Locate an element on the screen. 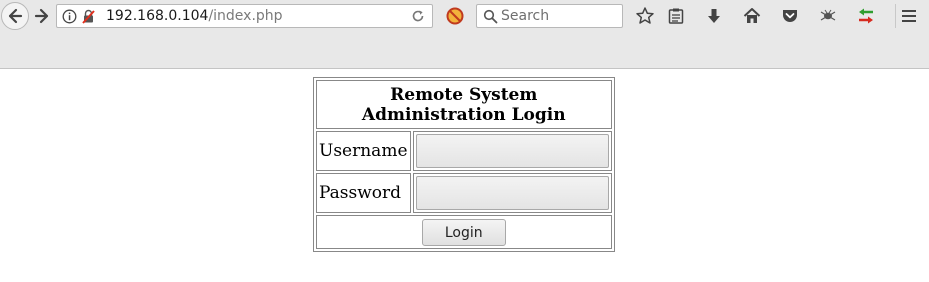 This screenshot has height=282, width=929. proxy-arrows-icon is located at coordinates (866, 16).